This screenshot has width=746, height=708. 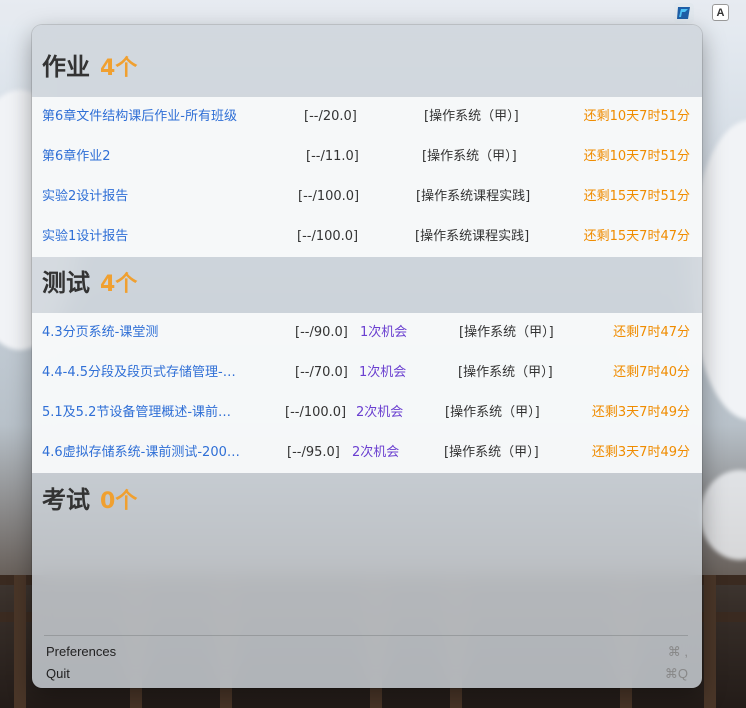 I want to click on homework-title: 第6章作业2, so click(x=76, y=156).